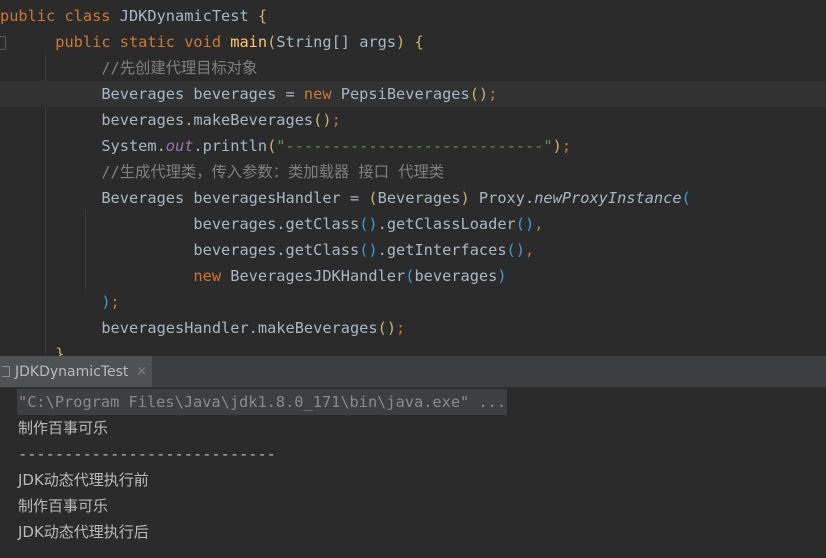  I want to click on close-icon: ×, so click(141, 371).